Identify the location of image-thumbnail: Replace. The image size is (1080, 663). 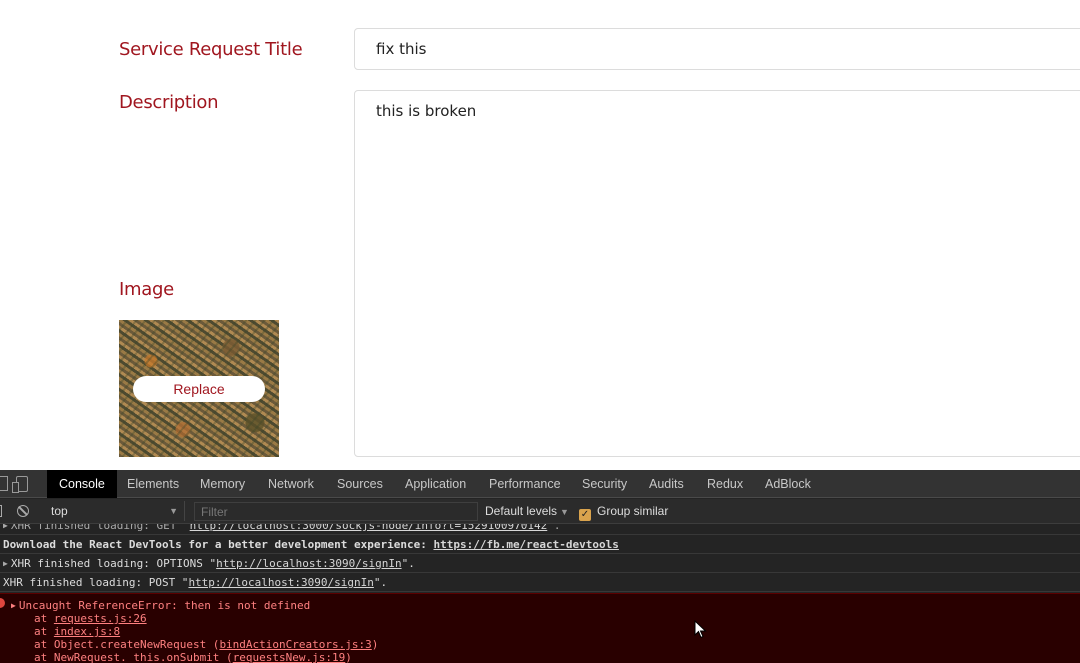
(199, 388).